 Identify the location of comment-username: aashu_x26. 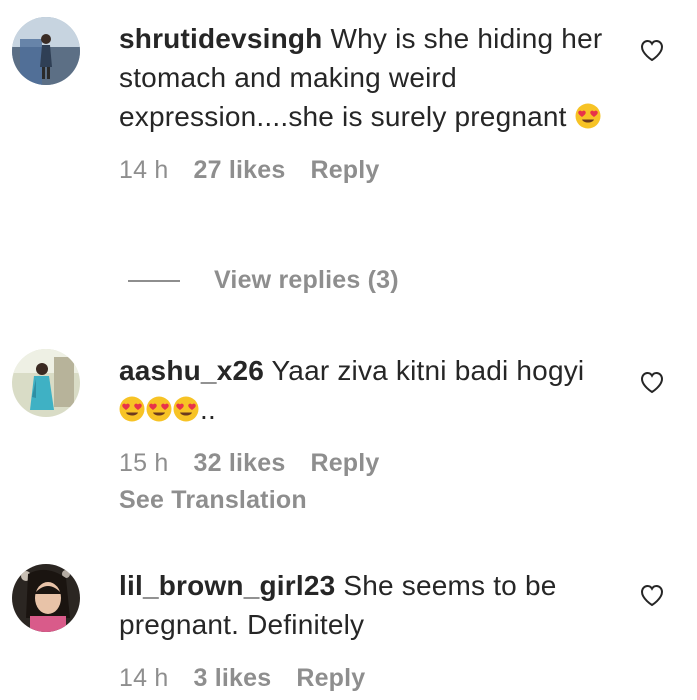
(191, 370).